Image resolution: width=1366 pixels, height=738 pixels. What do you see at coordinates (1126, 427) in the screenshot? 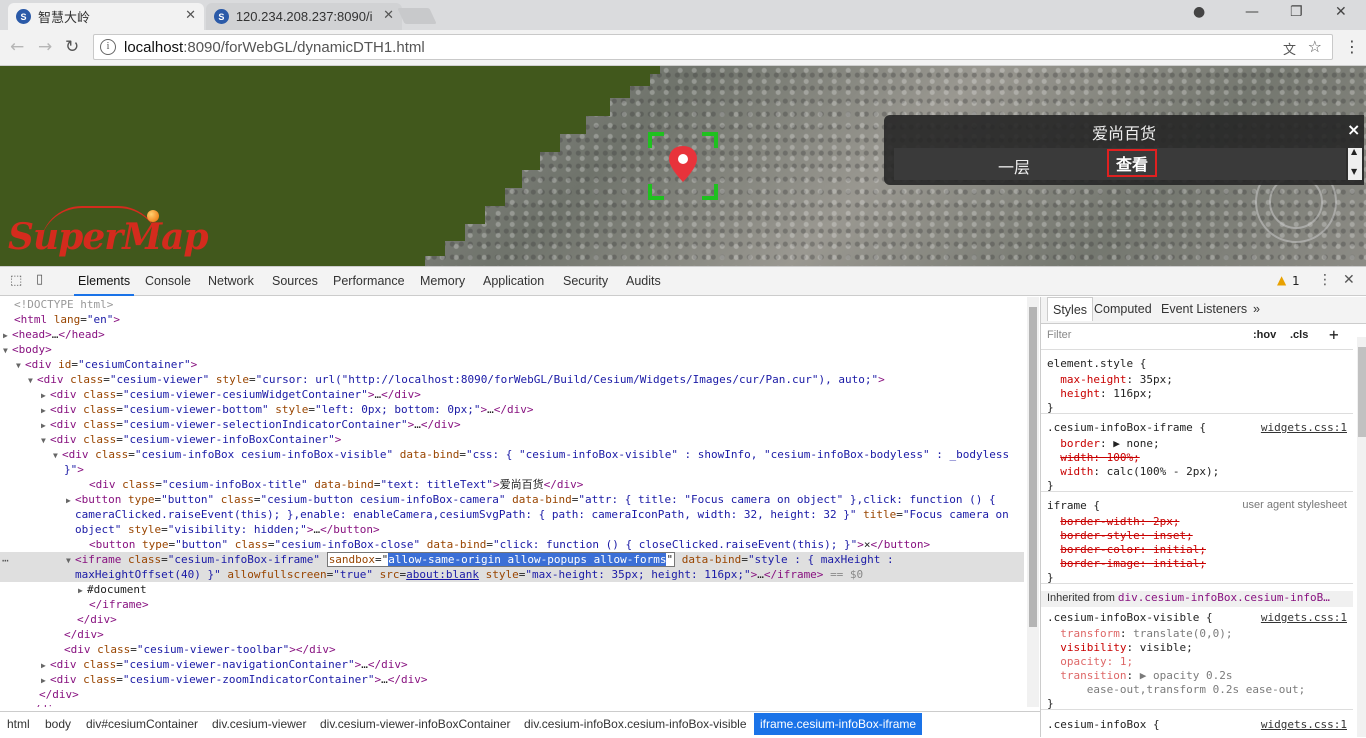
I see `style-rule-line: .cesium-infoBox-iframe {` at bounding box center [1126, 427].